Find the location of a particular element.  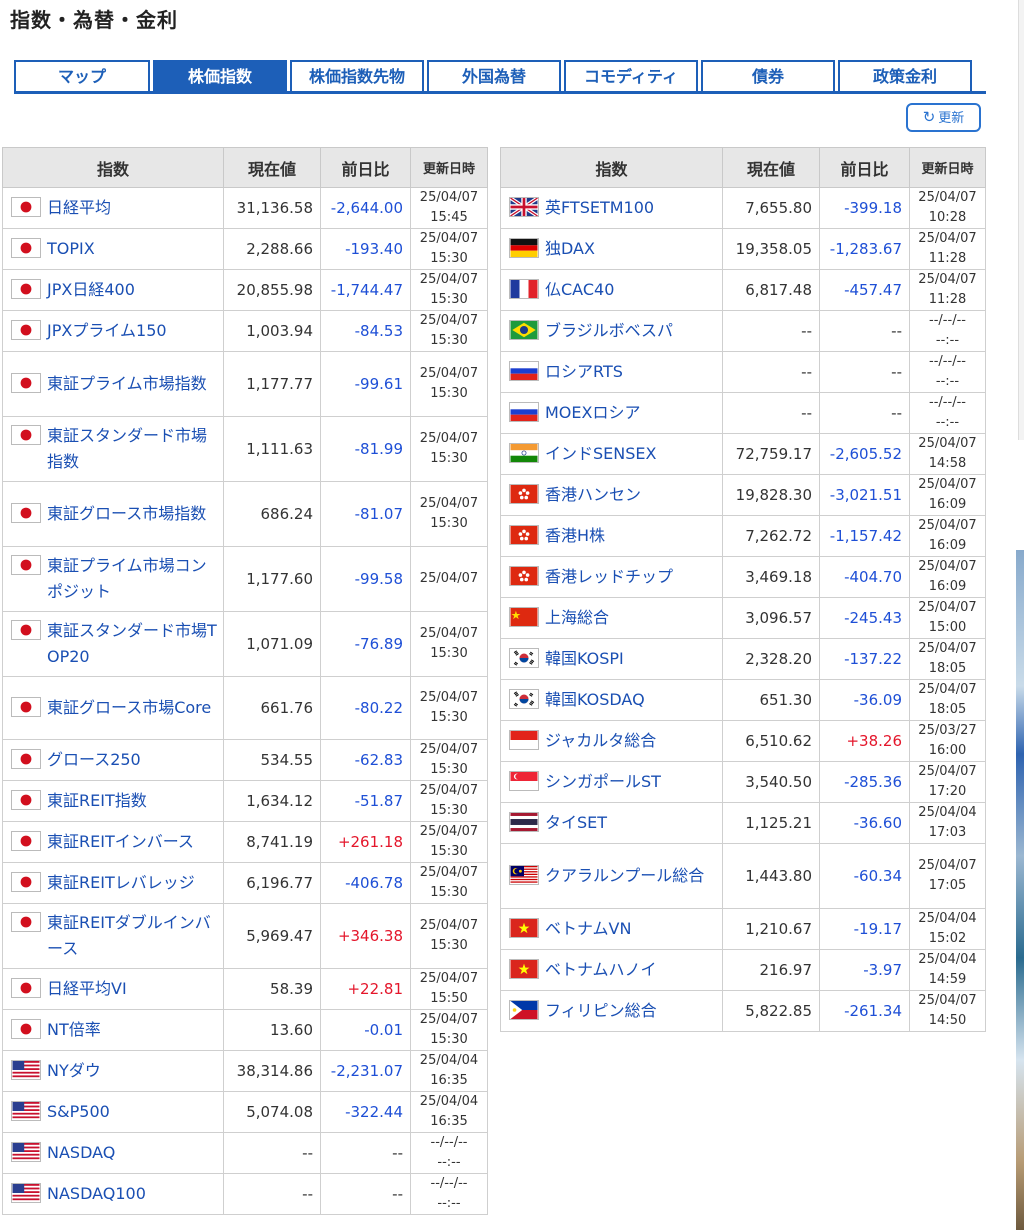

index-link: MOEXロシア is located at coordinates (592, 413).